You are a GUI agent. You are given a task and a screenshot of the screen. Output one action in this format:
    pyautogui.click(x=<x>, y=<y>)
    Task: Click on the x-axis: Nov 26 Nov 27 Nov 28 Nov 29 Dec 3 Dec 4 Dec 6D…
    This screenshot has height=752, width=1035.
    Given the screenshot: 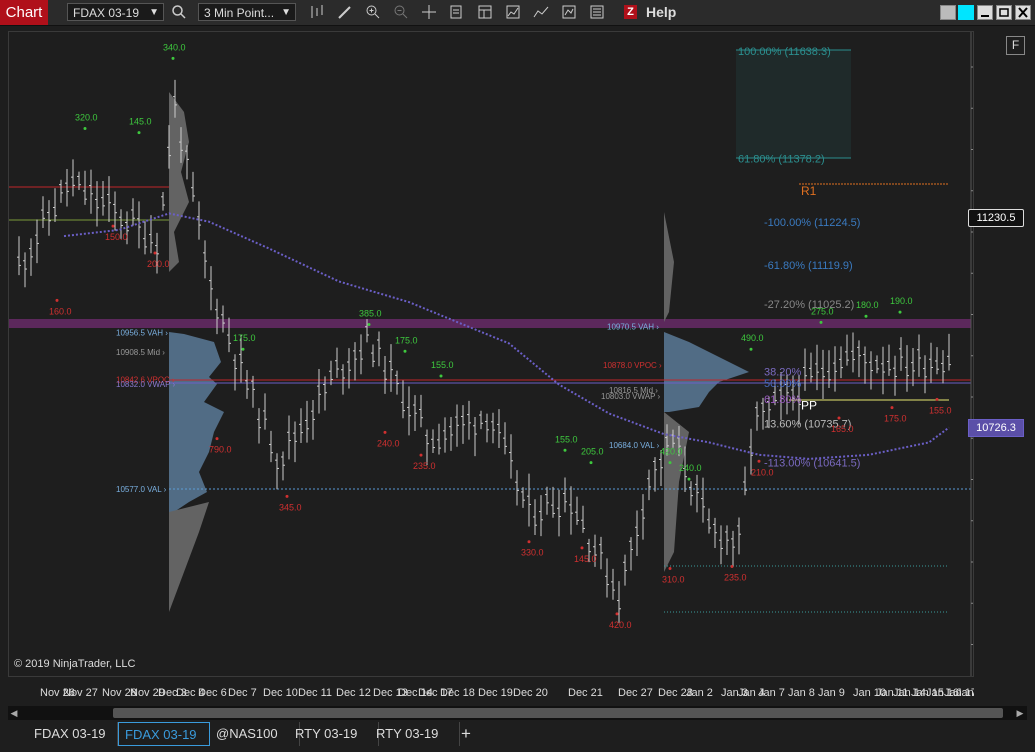 What is the action you would take?
    pyautogui.click(x=498, y=690)
    